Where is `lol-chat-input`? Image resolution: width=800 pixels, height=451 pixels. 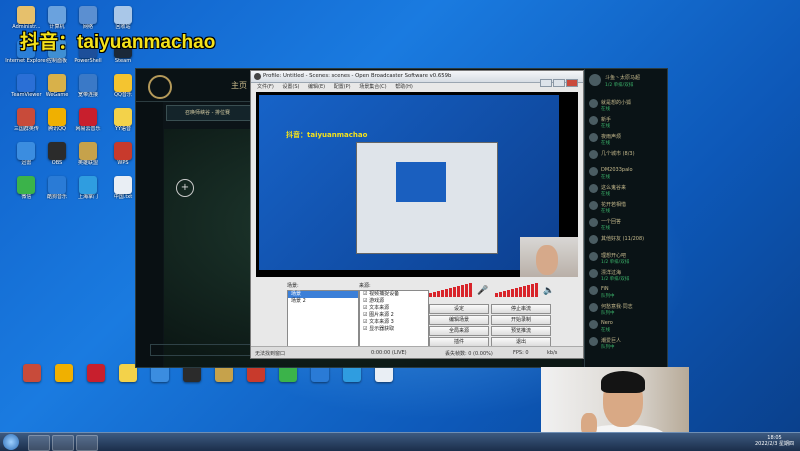
lol-chat-input is located at coordinates (201, 350).